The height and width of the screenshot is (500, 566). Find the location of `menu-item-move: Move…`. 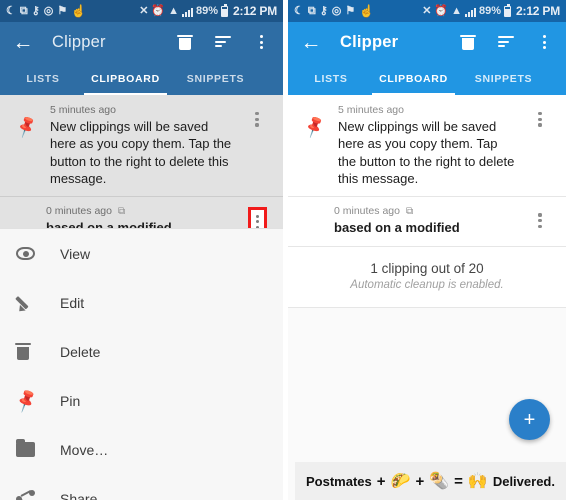

menu-item-move: Move… is located at coordinates (141, 449).